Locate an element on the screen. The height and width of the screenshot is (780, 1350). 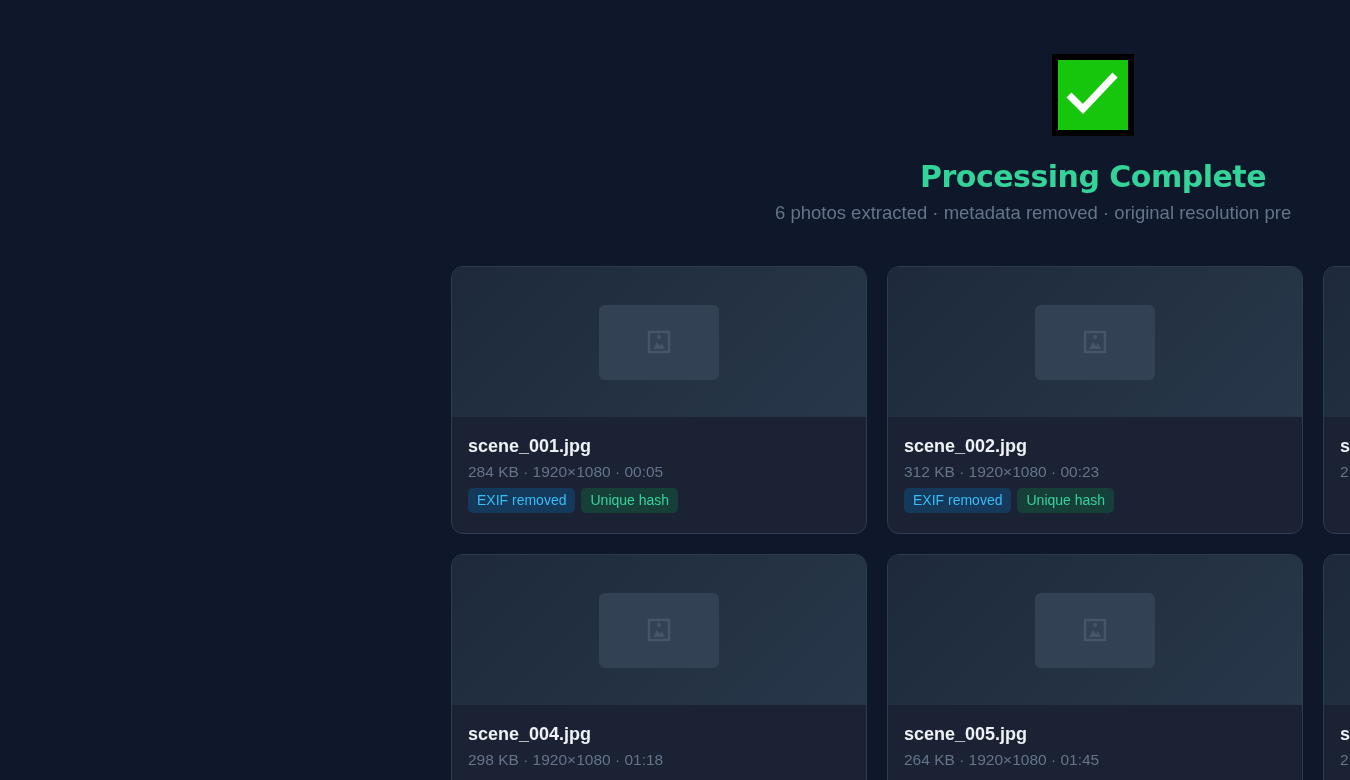
file-details: 284 KB · 1920×1080 · 00:05 is located at coordinates (566, 472).